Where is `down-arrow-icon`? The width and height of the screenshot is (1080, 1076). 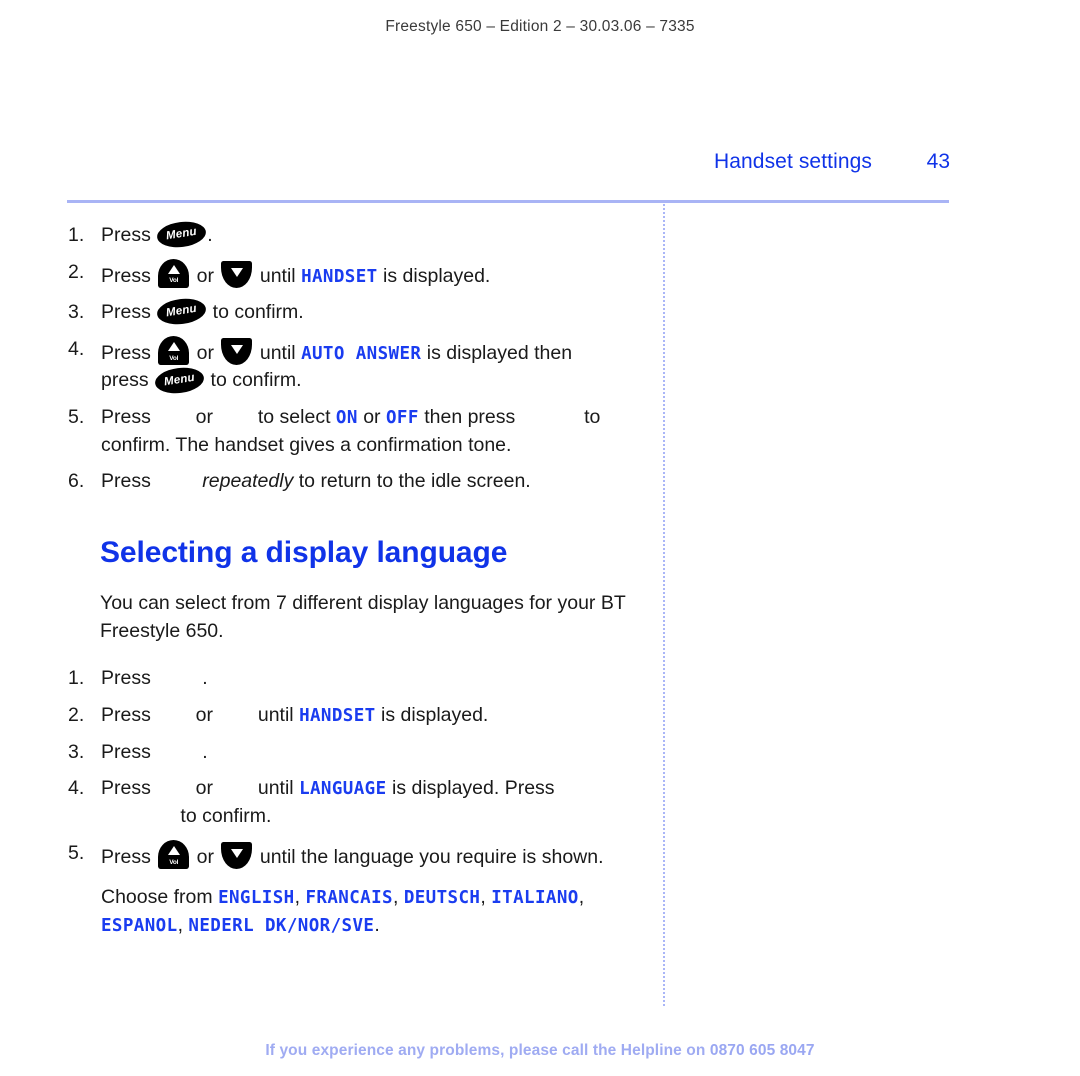 down-arrow-icon is located at coordinates (236, 853).